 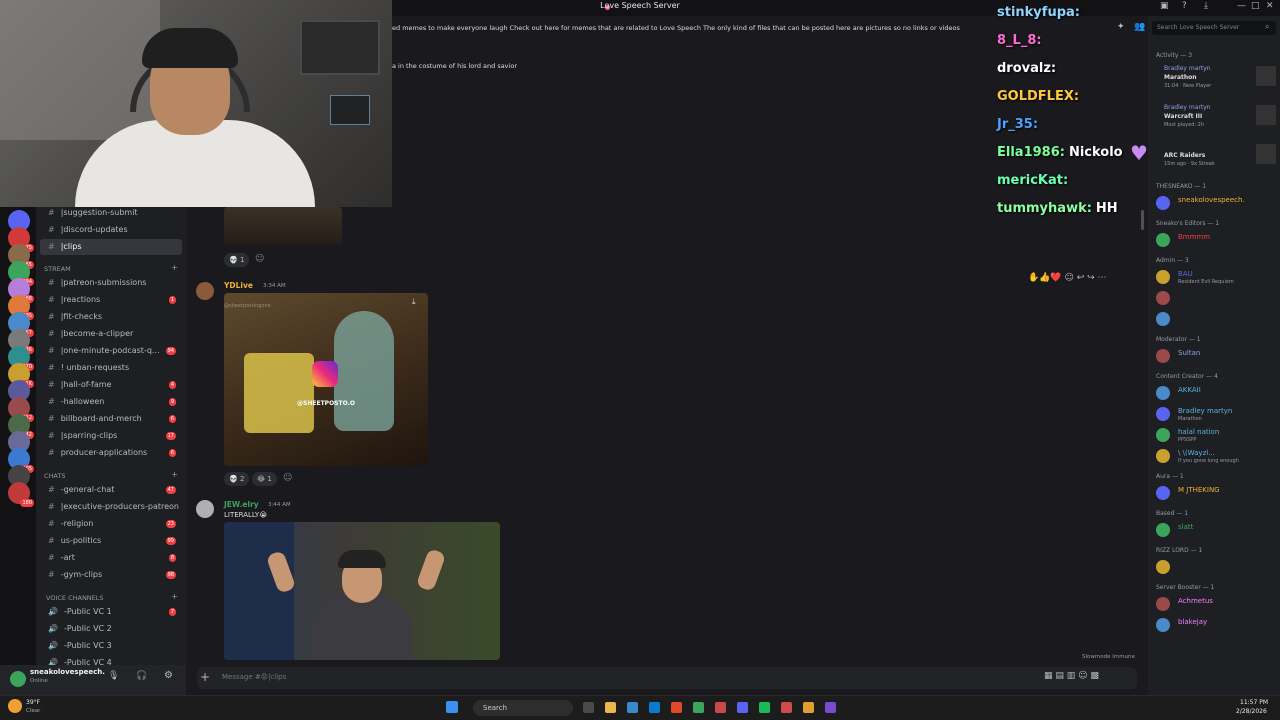 What do you see at coordinates (238, 285) in the screenshot?
I see `message-author: YDLive` at bounding box center [238, 285].